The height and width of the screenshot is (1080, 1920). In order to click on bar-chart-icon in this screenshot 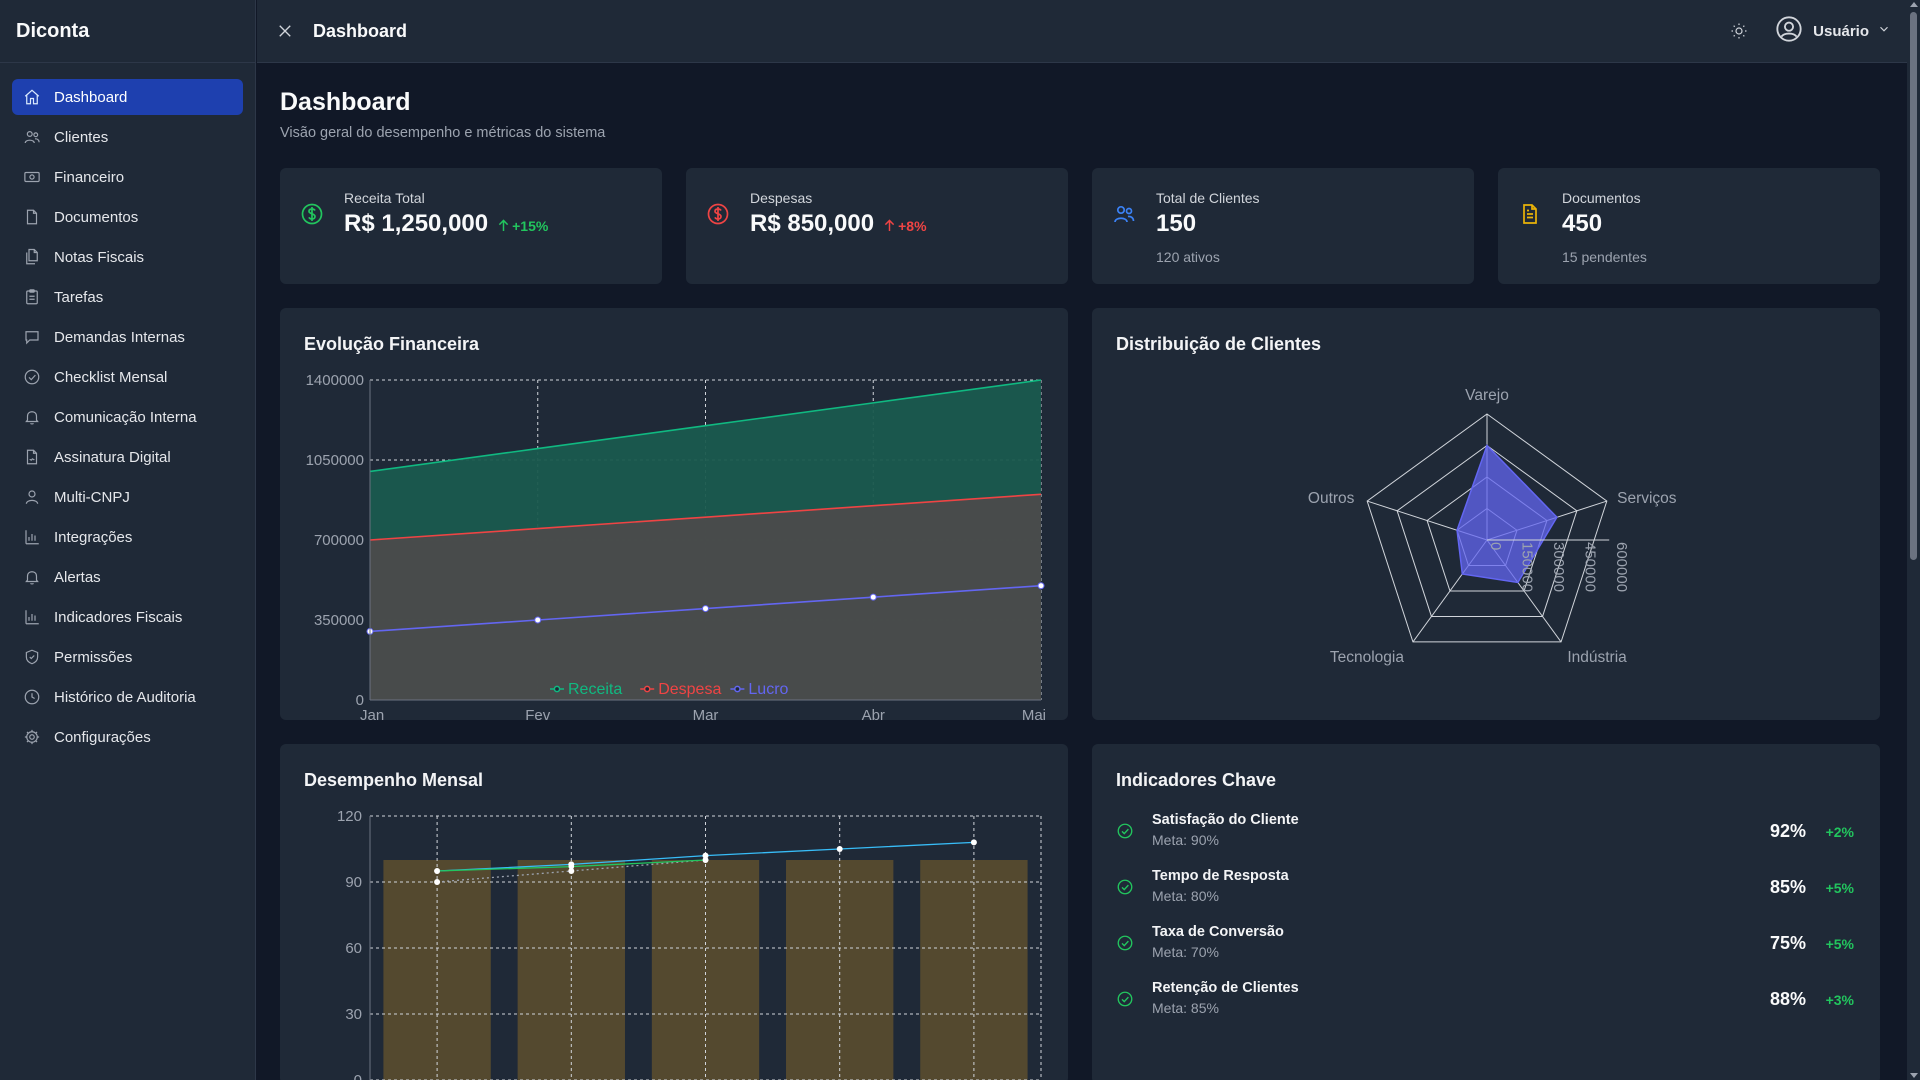, I will do `click(32, 617)`.